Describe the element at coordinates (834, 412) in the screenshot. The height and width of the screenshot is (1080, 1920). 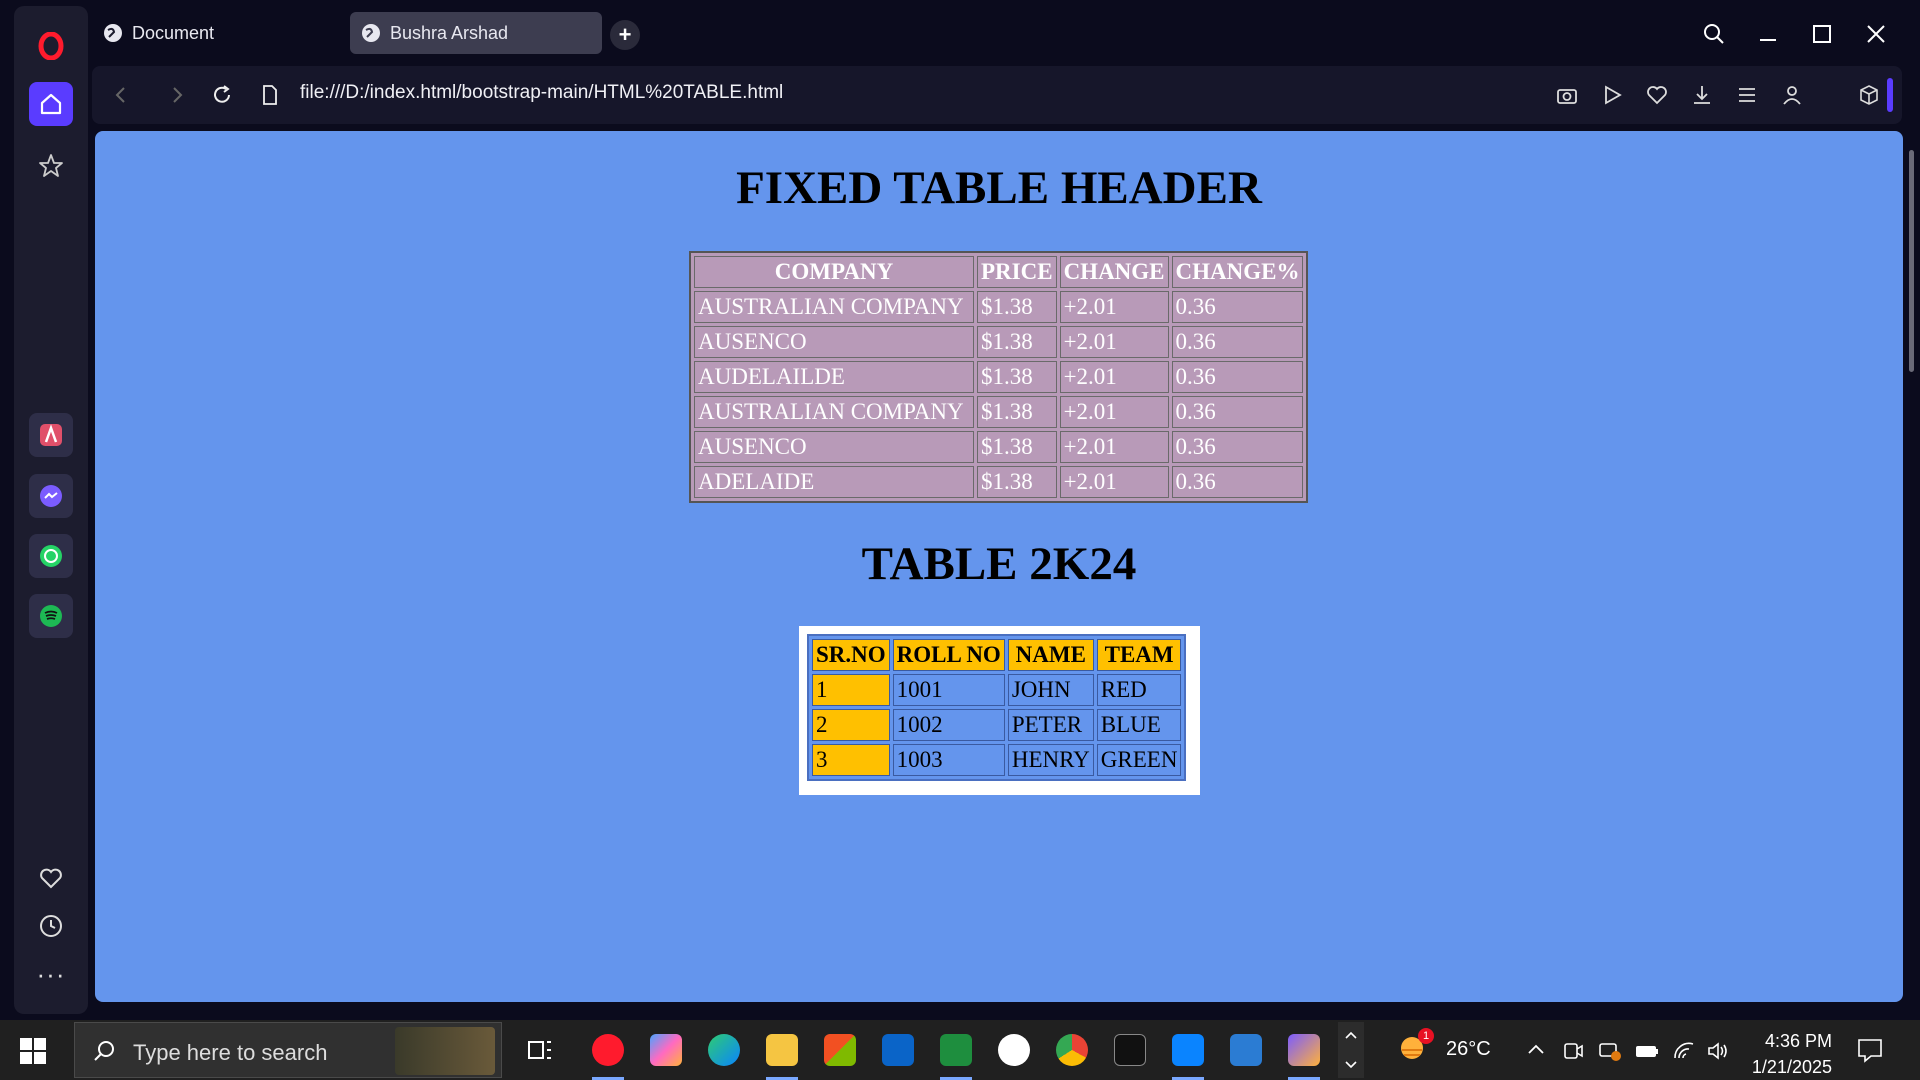
I see `table-cell: AUSTRALIAN COMPANY` at that location.